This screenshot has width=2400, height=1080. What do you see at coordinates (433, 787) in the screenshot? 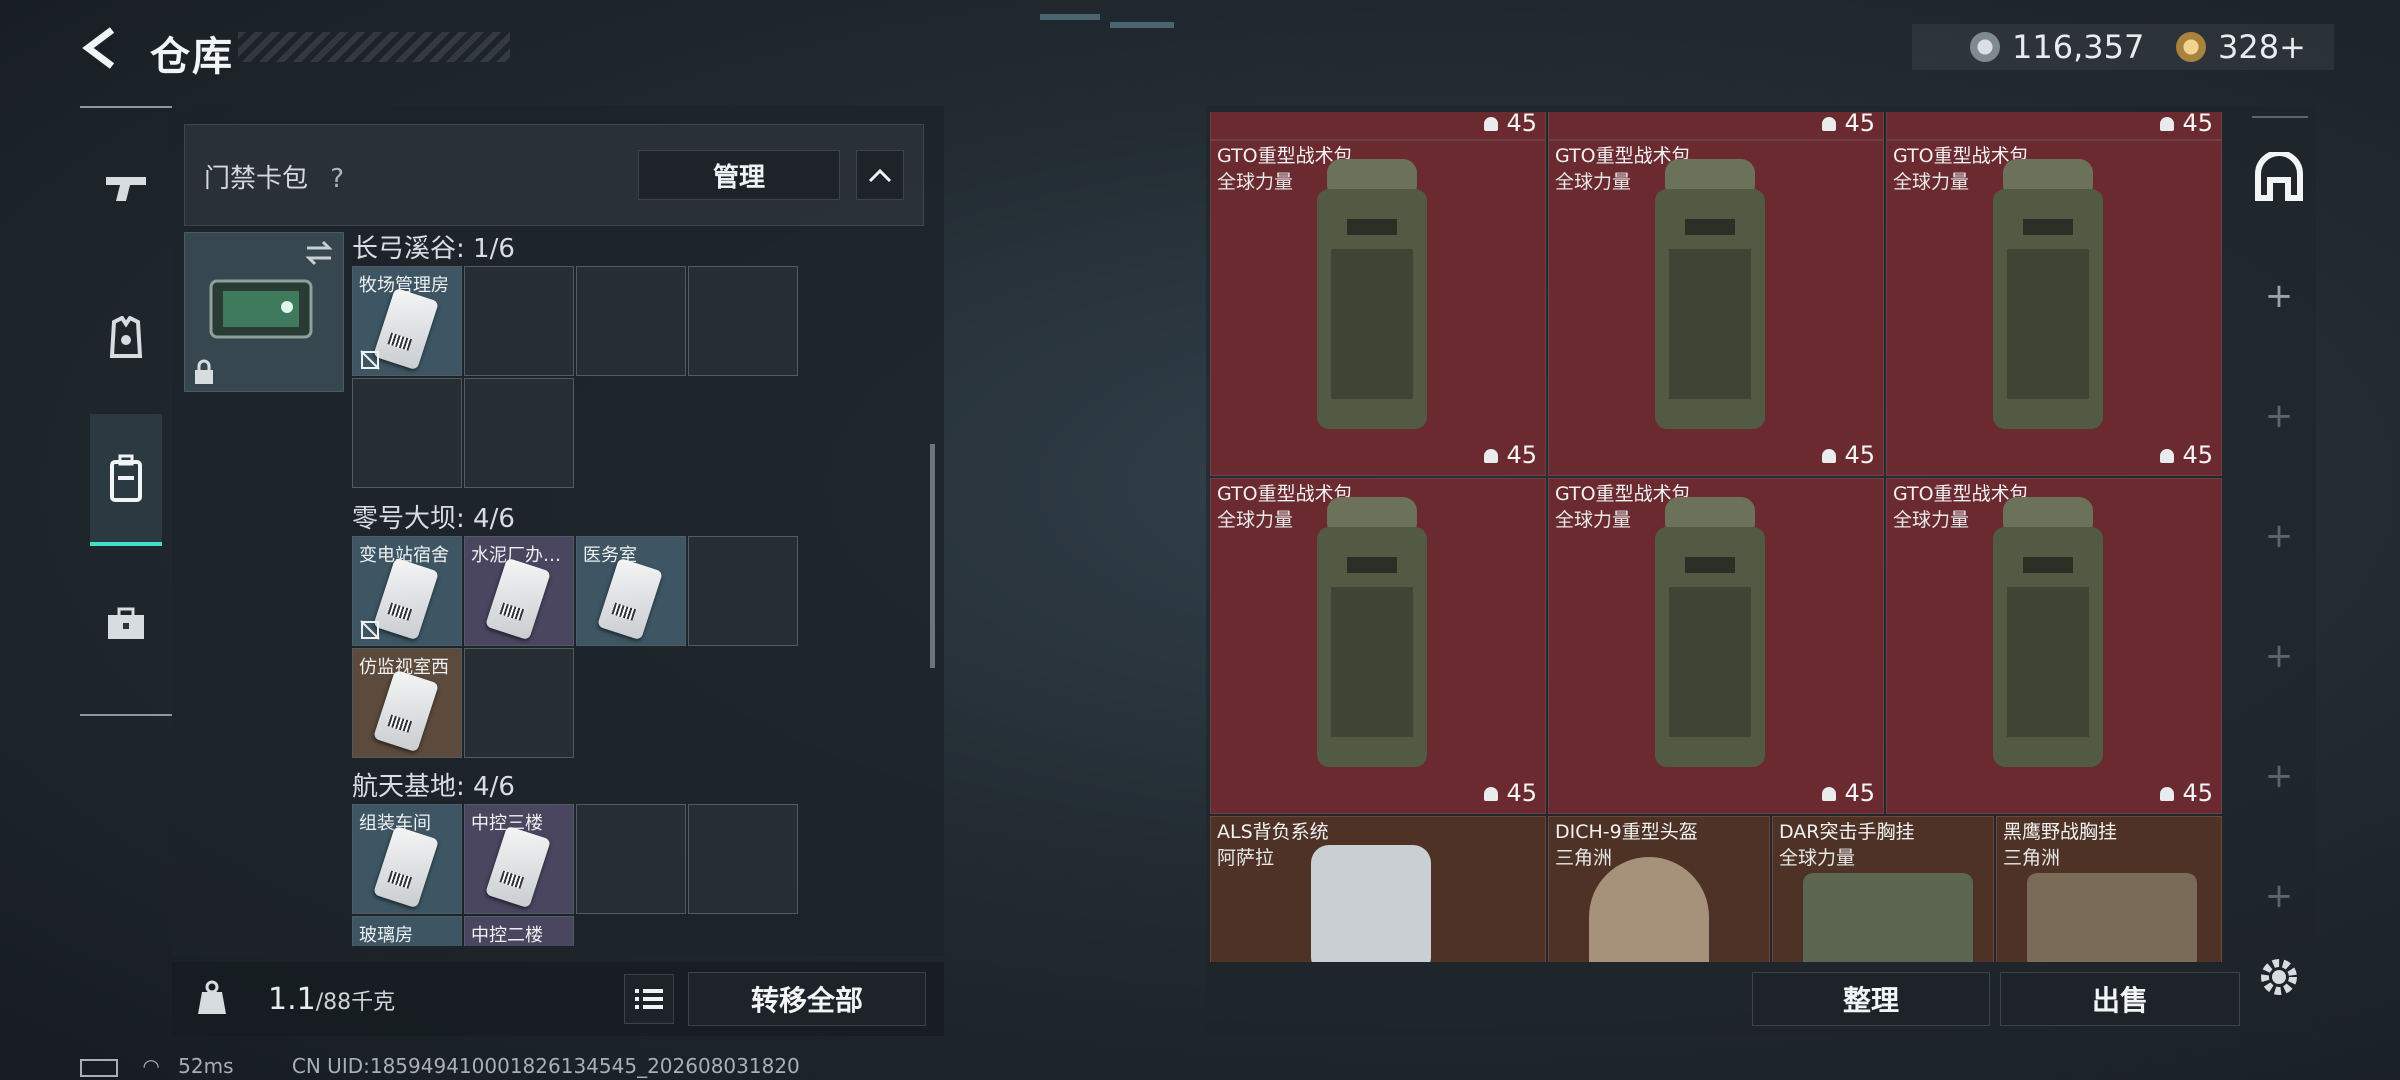
I see `group-title-spacebase: 航天基地: 4/6` at bounding box center [433, 787].